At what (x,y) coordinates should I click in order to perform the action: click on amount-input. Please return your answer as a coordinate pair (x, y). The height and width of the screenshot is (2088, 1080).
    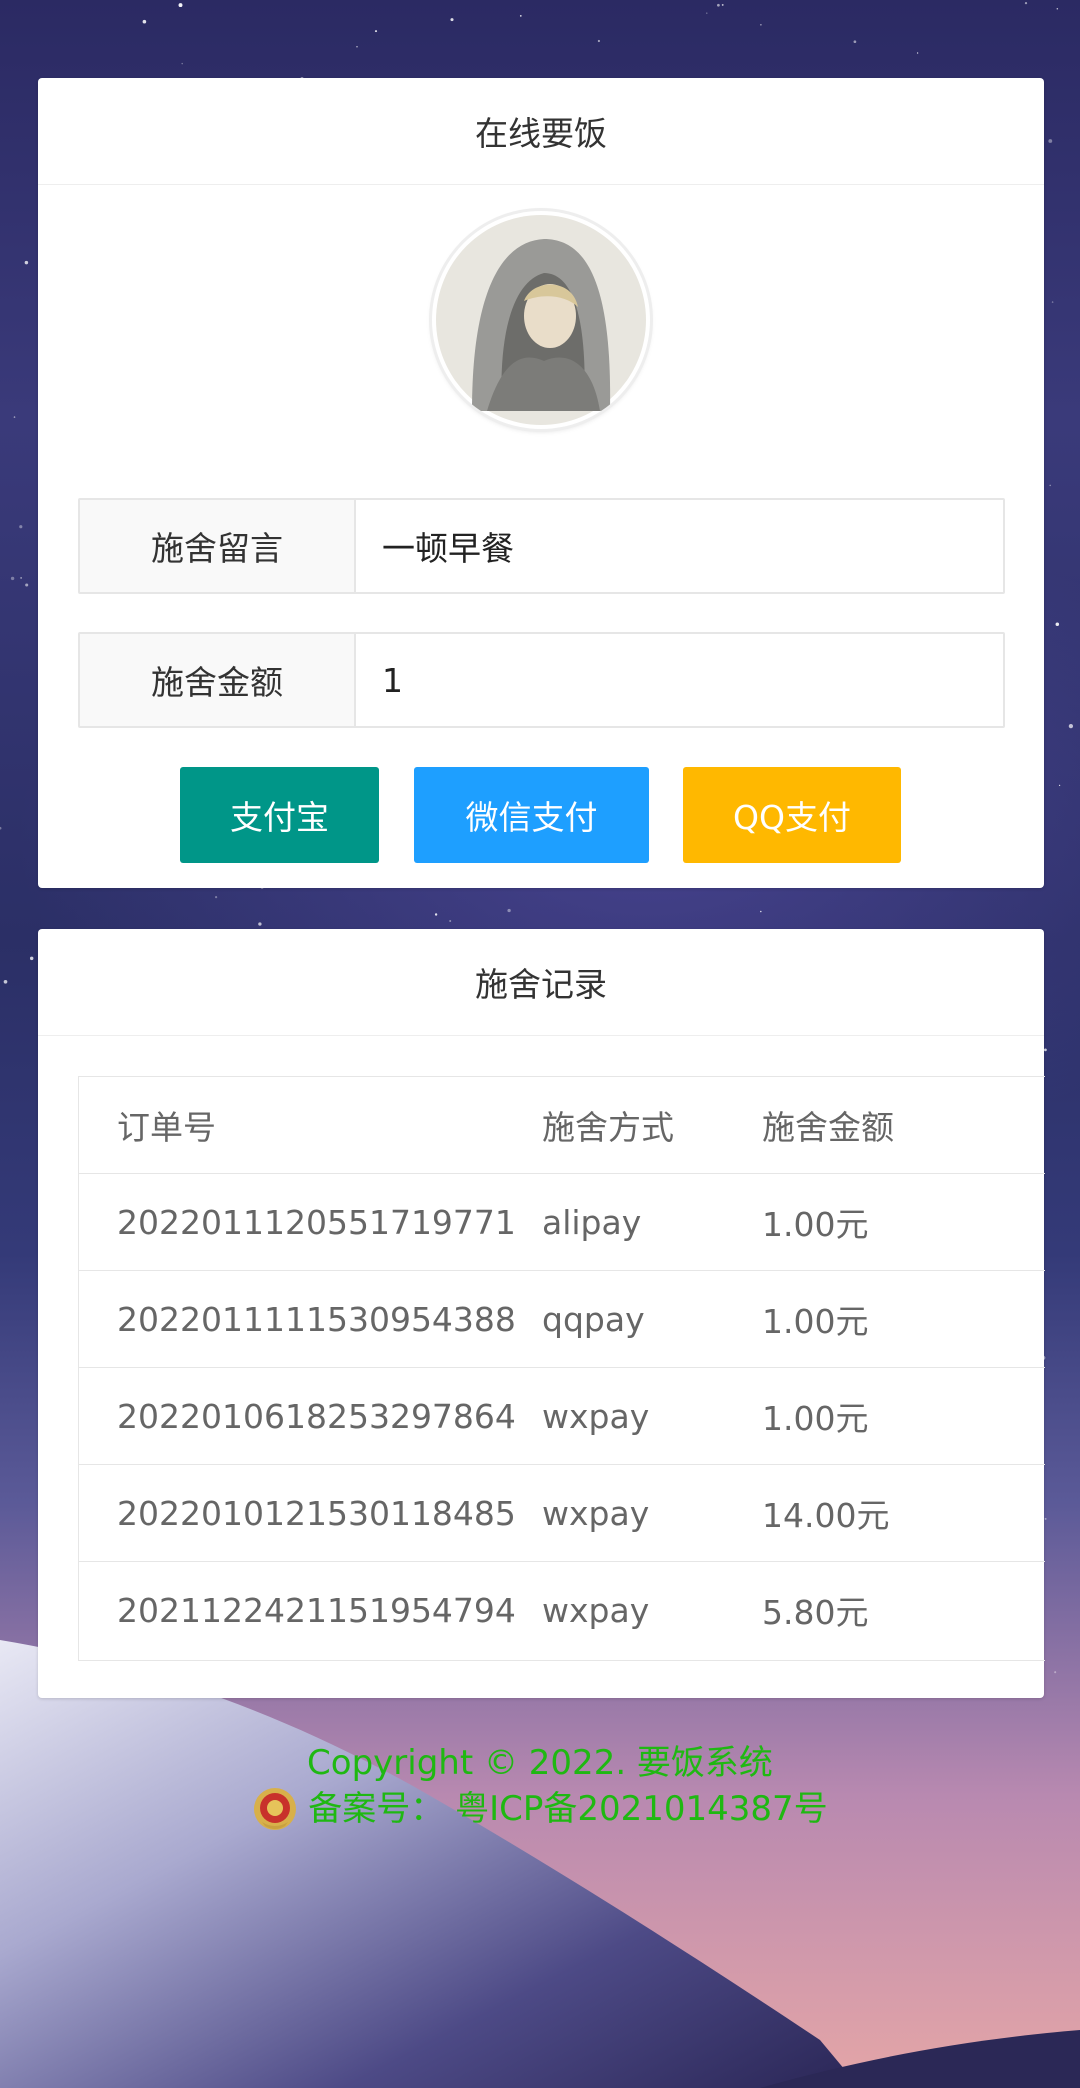
    Looking at the image, I should click on (679, 680).